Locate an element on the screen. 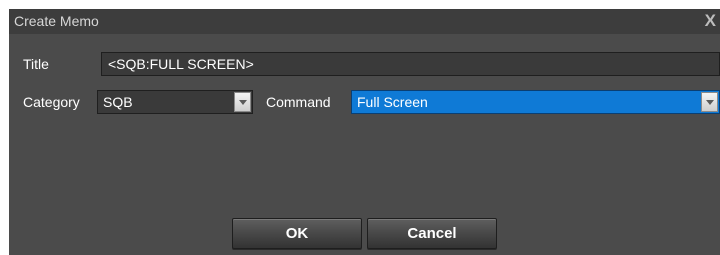  cancel-button: Cancel is located at coordinates (432, 233).